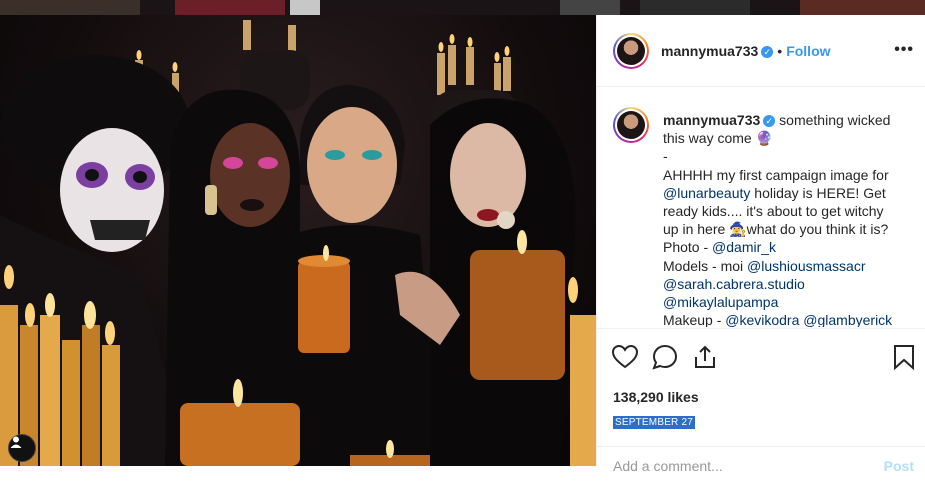 The height and width of the screenshot is (482, 925). What do you see at coordinates (709, 51) in the screenshot?
I see `author-username: mannymua733` at bounding box center [709, 51].